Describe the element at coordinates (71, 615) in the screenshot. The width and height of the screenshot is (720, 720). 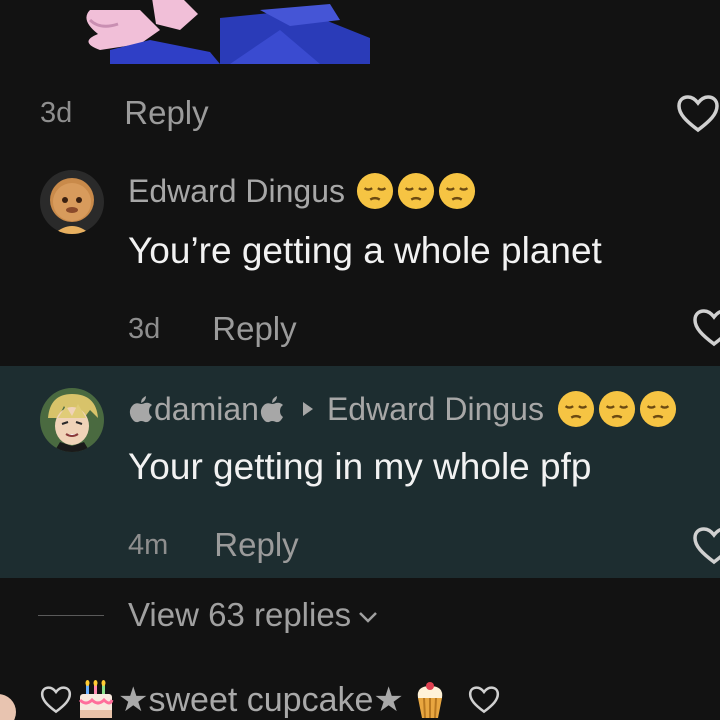
I see `divider-line` at that location.